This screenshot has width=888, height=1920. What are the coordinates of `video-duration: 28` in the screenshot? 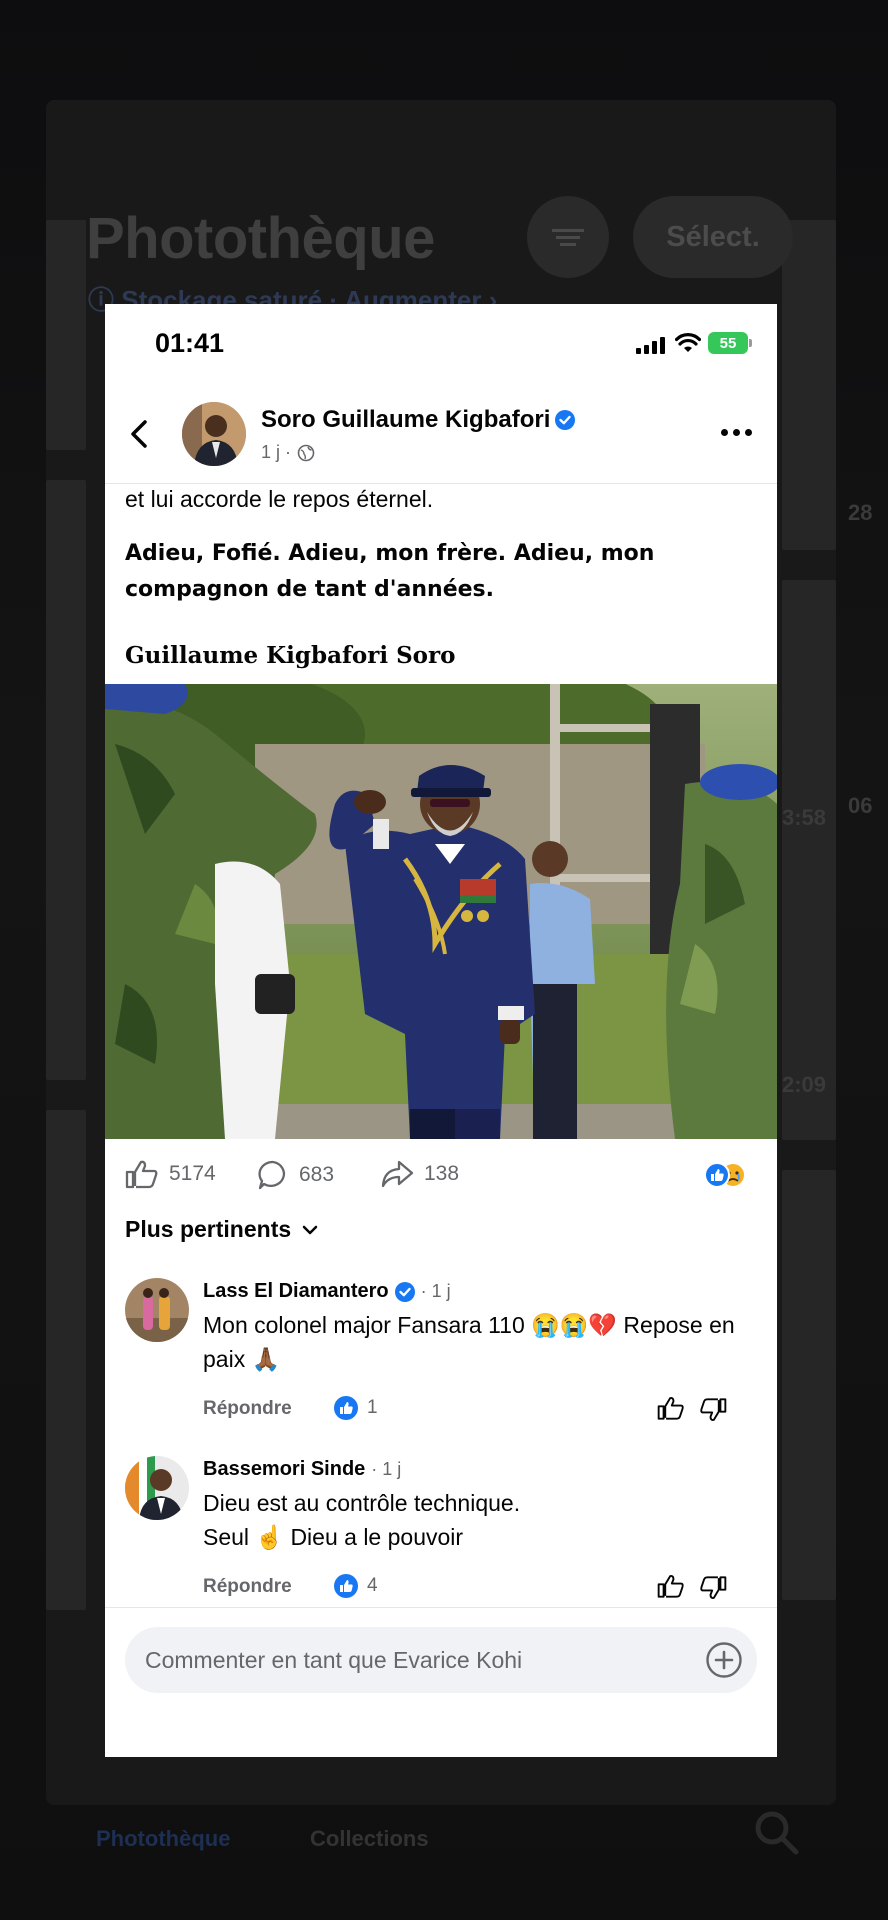 It's located at (860, 512).